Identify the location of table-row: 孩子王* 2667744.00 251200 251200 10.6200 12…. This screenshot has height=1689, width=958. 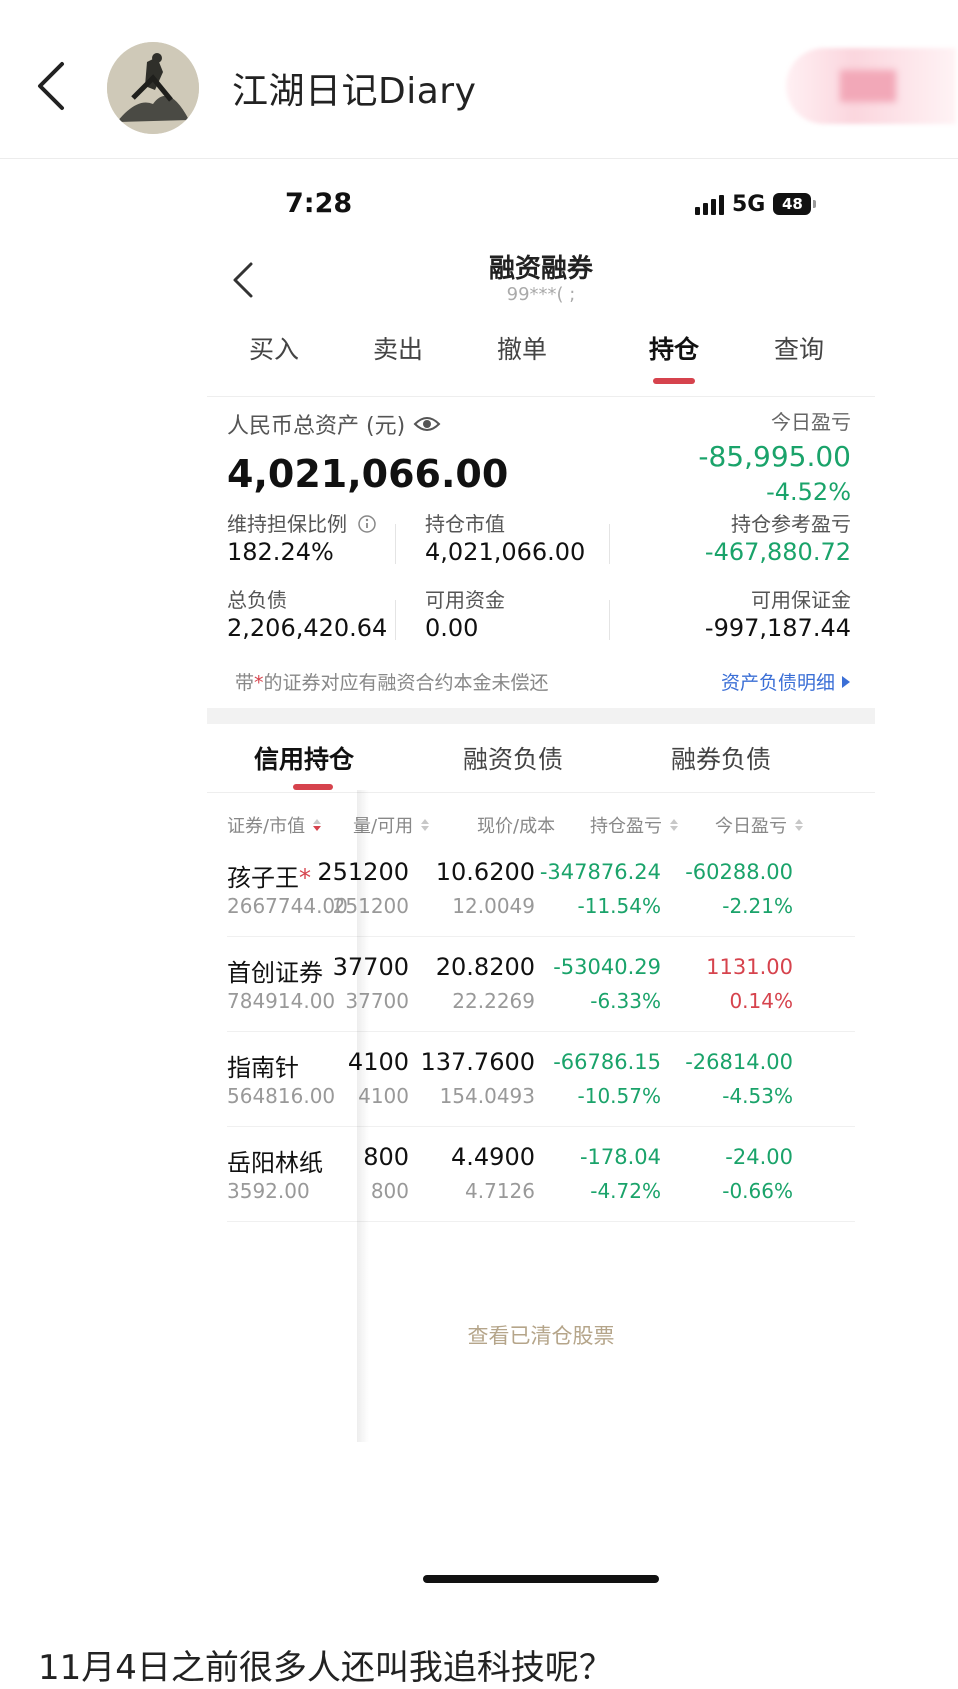
(541, 889).